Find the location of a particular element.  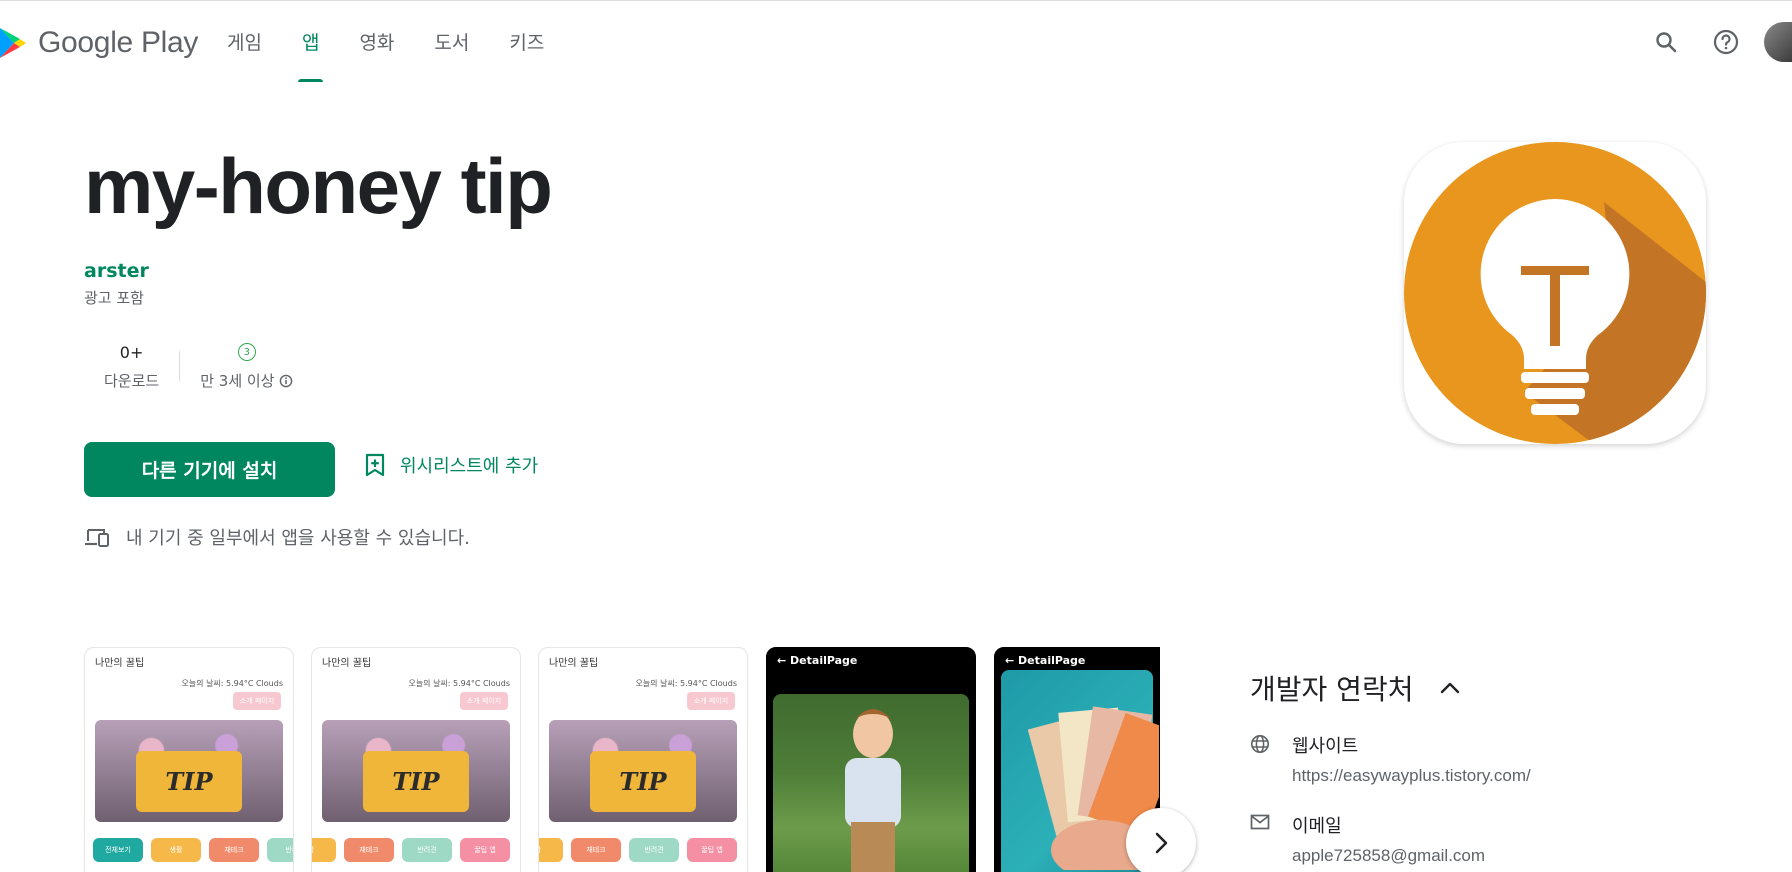

content-rating-stat: 3 만 3세 이상 is located at coordinates (246, 365).